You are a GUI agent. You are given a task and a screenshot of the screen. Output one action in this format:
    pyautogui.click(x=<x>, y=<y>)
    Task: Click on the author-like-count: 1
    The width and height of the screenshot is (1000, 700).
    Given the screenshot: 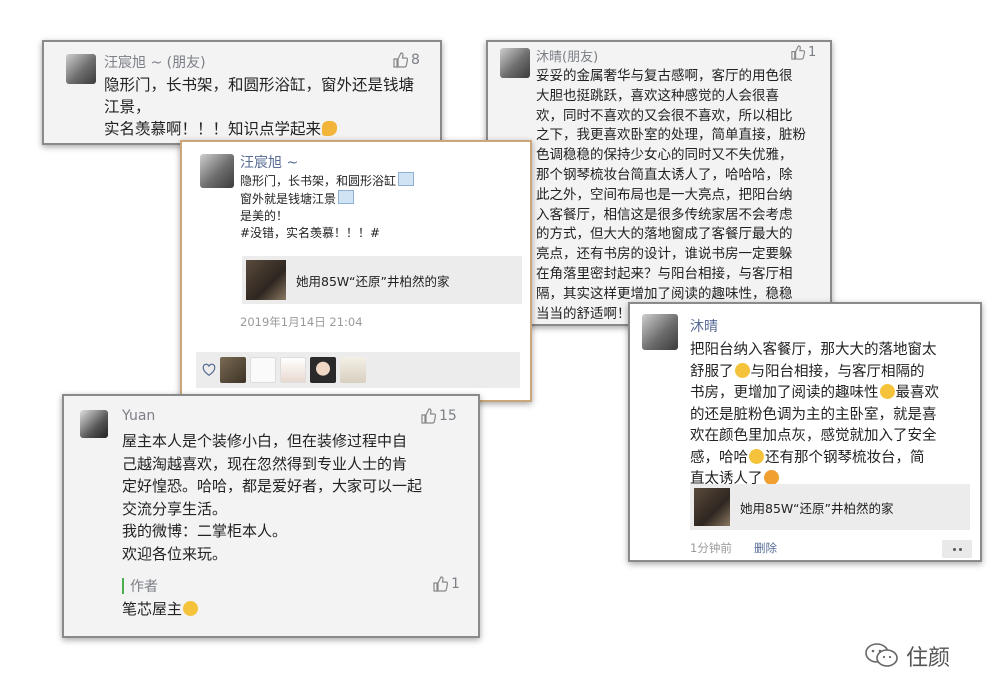 What is the action you would take?
    pyautogui.click(x=446, y=584)
    